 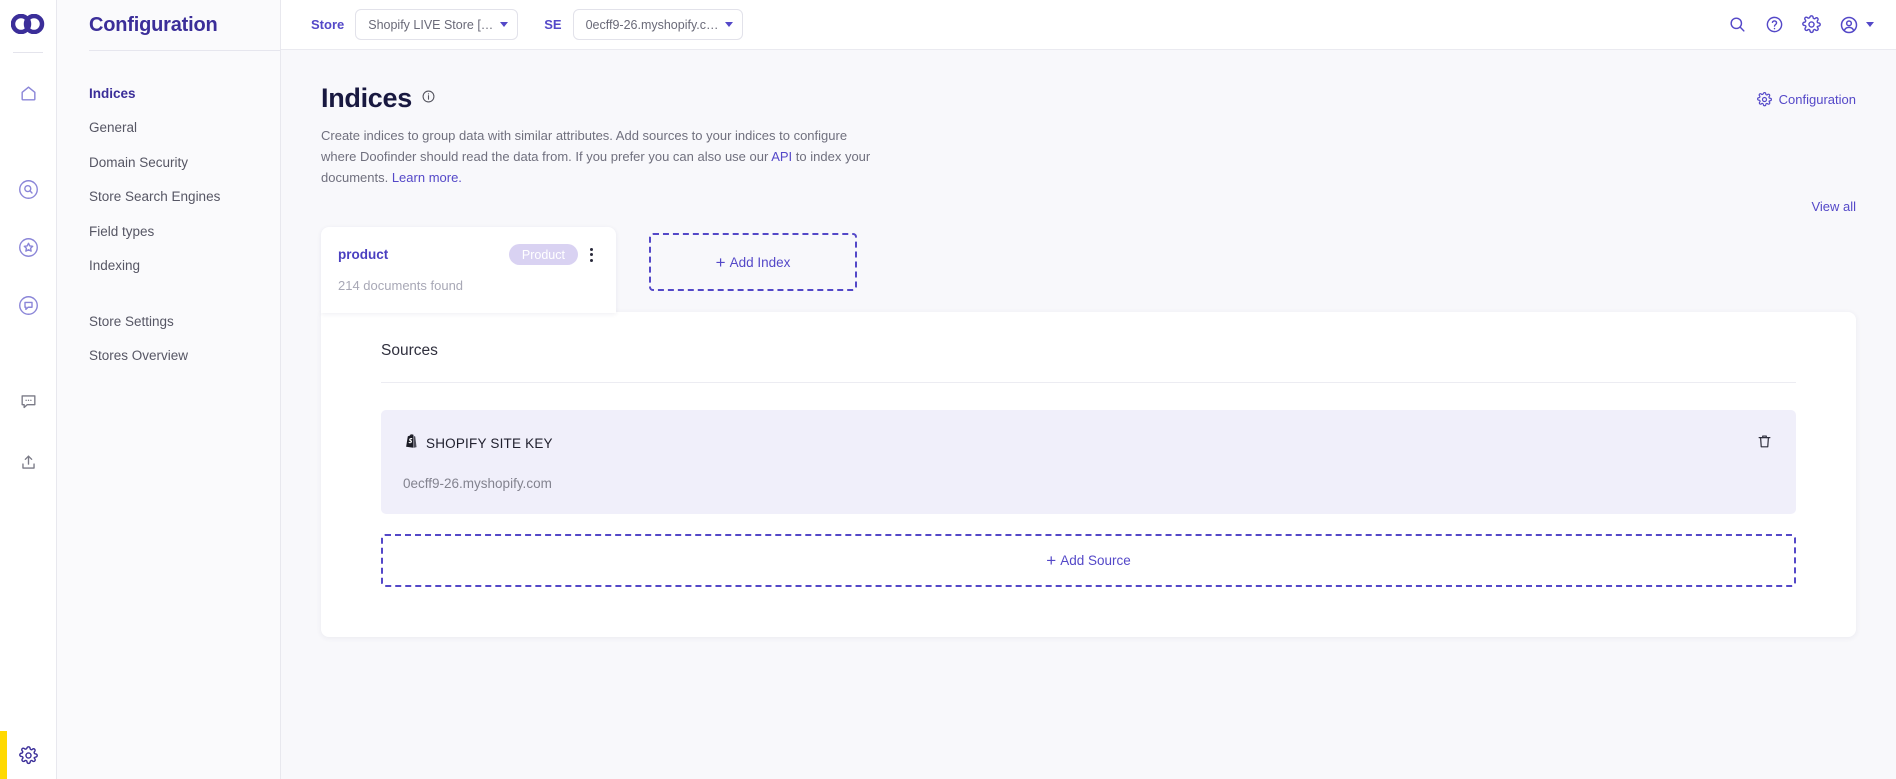 What do you see at coordinates (28, 189) in the screenshot?
I see `rail-item-search` at bounding box center [28, 189].